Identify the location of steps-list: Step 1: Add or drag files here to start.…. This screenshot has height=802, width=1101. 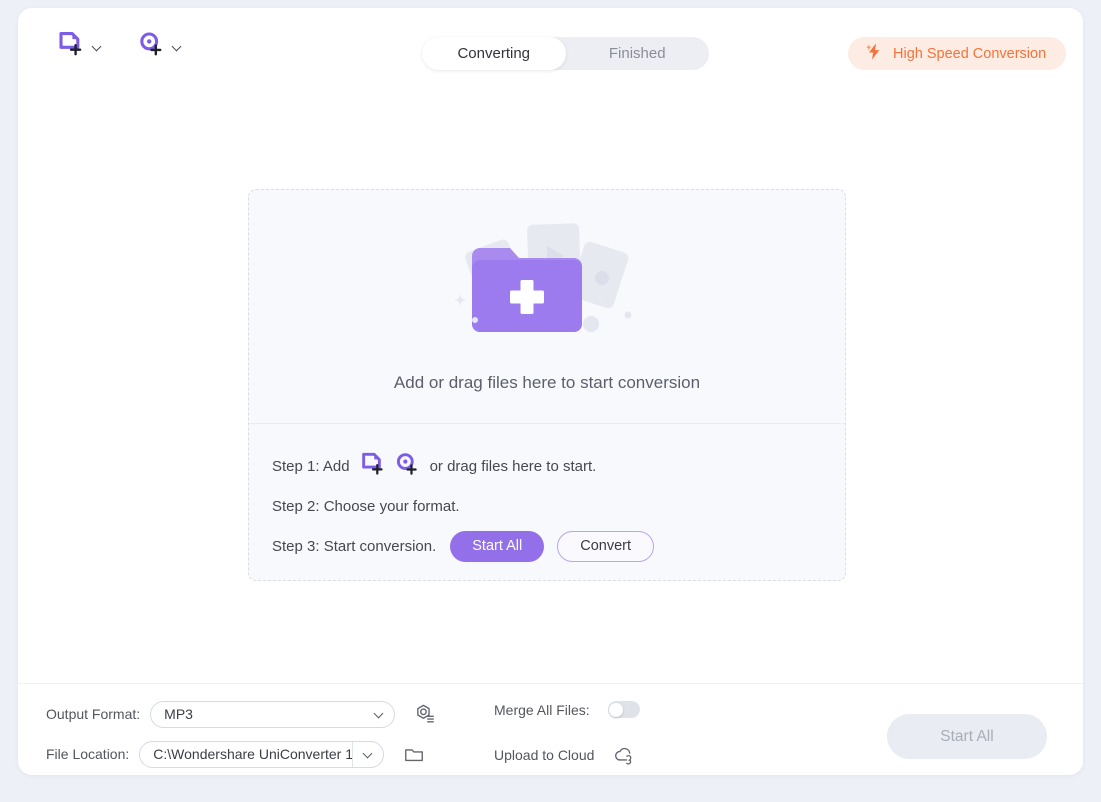
(547, 495).